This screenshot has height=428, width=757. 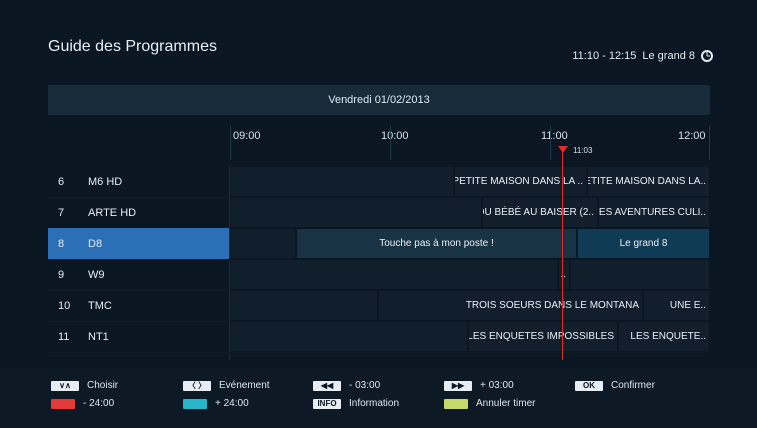 I want to click on program-block: Touche pas à mon poste !, so click(x=436, y=243).